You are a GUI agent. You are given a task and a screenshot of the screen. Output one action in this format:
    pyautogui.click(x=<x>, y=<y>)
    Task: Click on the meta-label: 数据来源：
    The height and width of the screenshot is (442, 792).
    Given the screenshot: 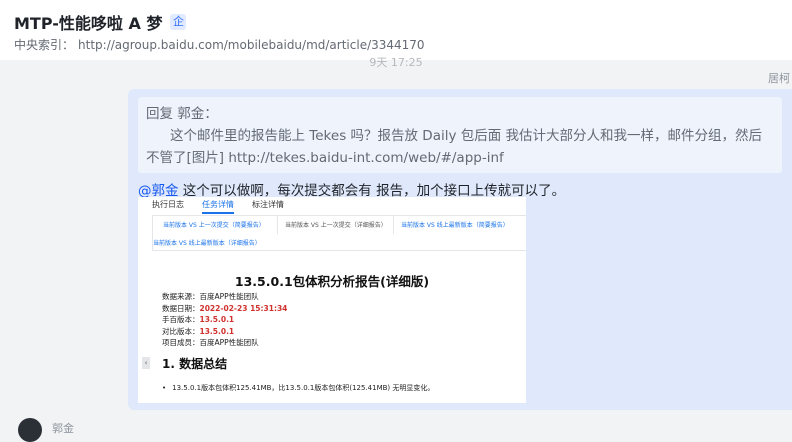 What is the action you would take?
    pyautogui.click(x=181, y=296)
    